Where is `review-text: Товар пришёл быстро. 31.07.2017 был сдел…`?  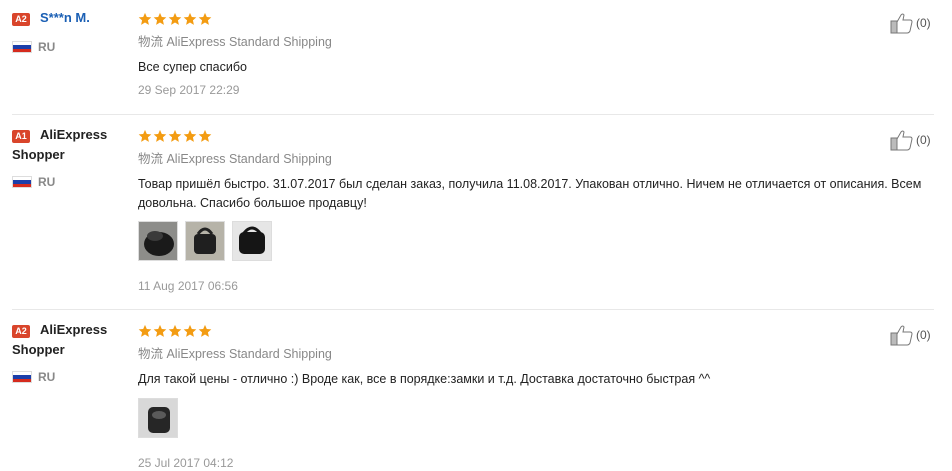
review-text: Товар пришёл быстро. 31.07.2017 был сдел… is located at coordinates (530, 193).